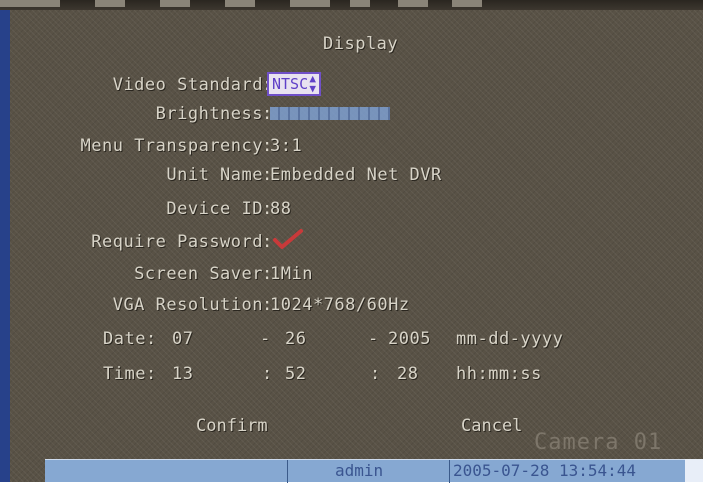 This screenshot has width=703, height=483. I want to click on vga-resolution-label: VGA Resolution, so click(187, 305).